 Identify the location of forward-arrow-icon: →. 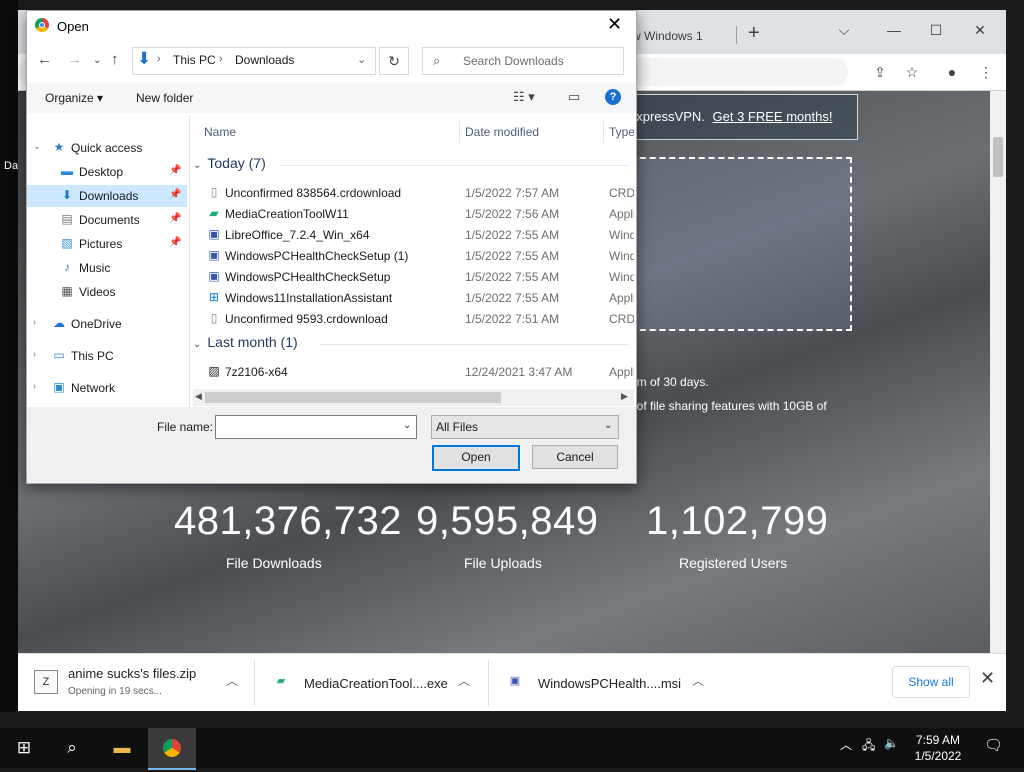
(74, 59).